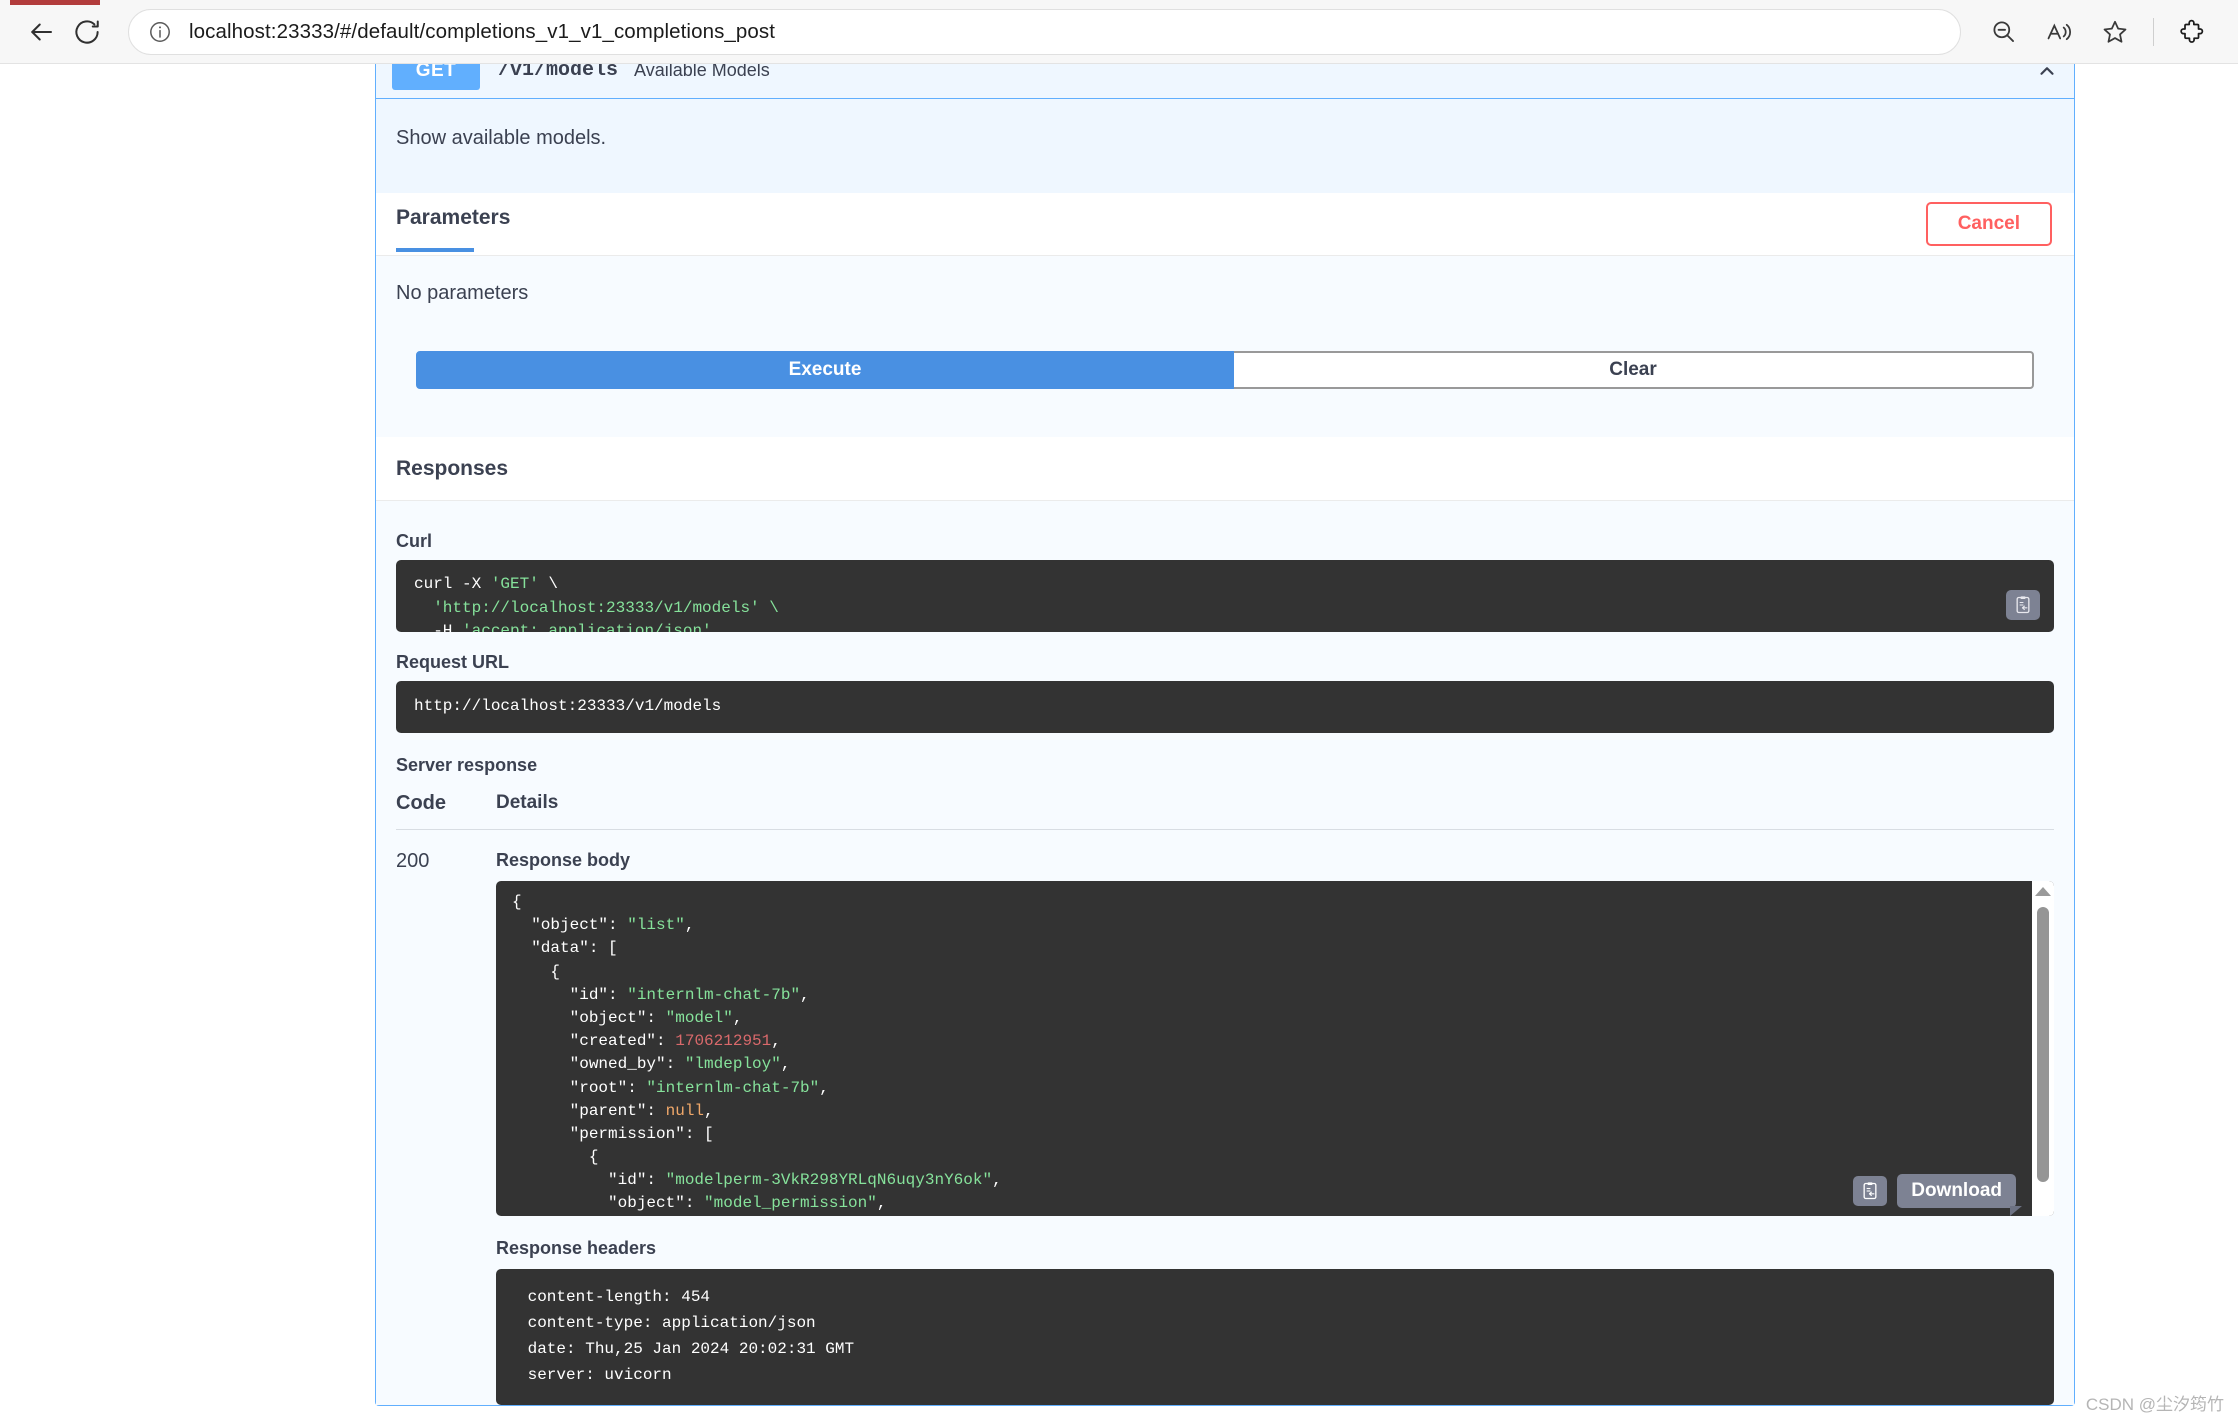  I want to click on execute-clear-row: Execute Clear, so click(1225, 370).